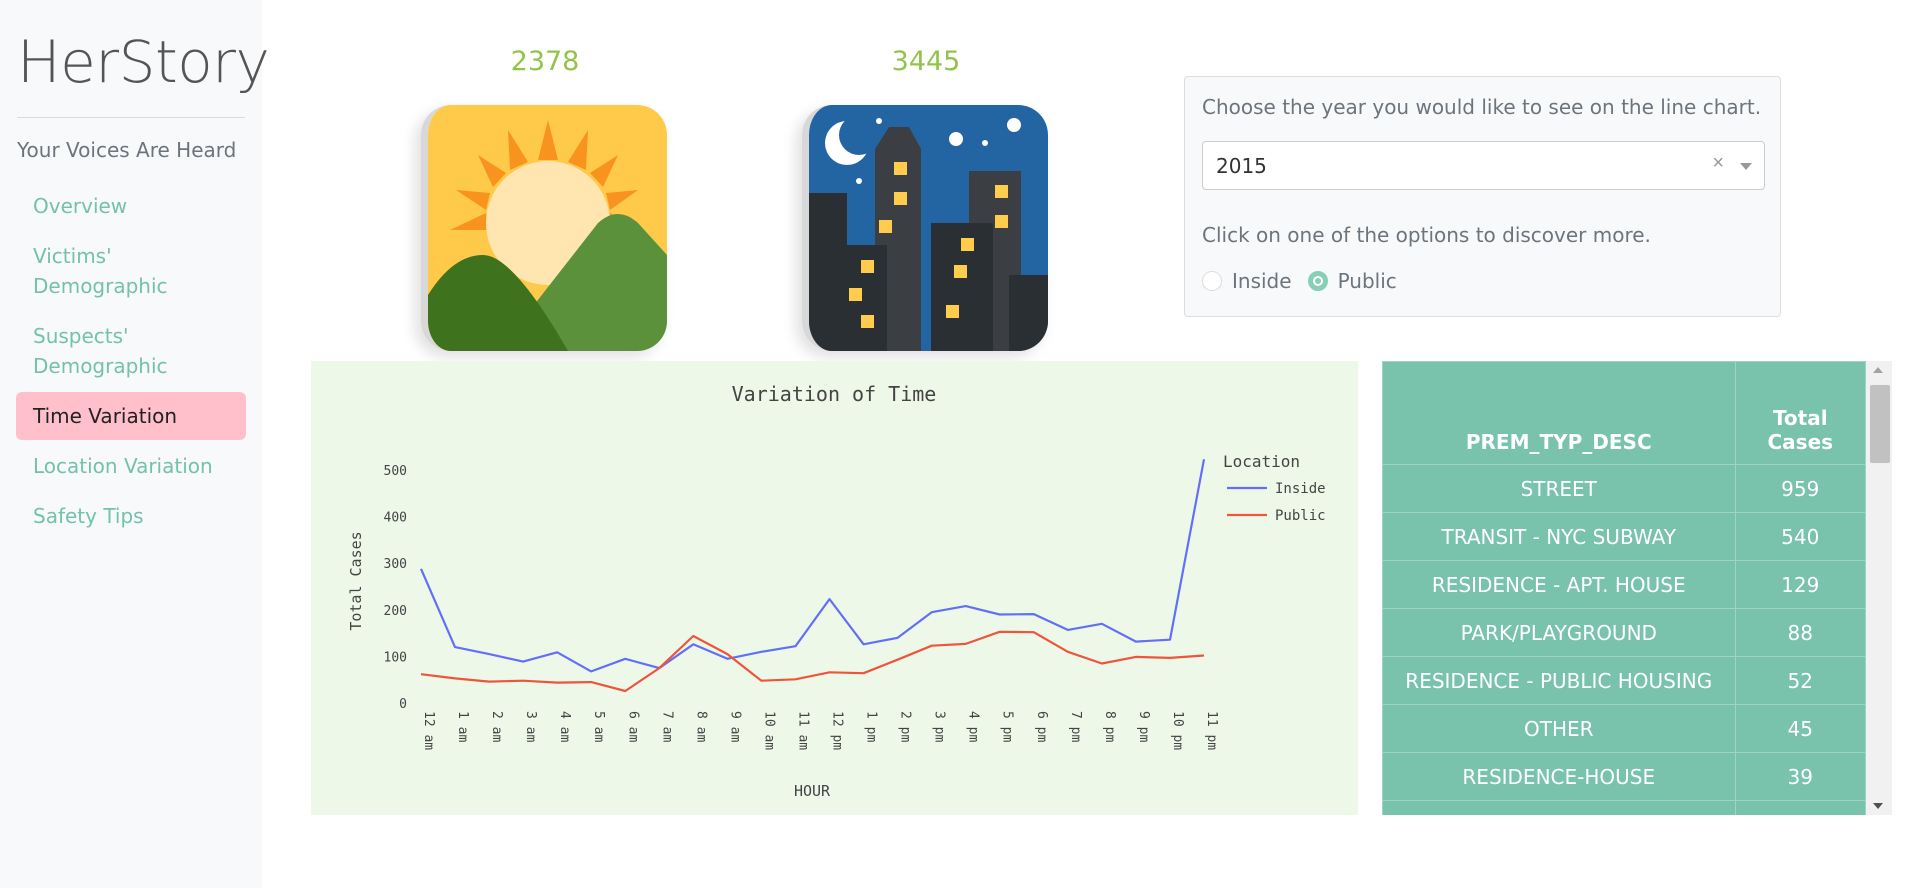  Describe the element at coordinates (734, 726) in the screenshot. I see `x-tick-label: 9 am` at that location.